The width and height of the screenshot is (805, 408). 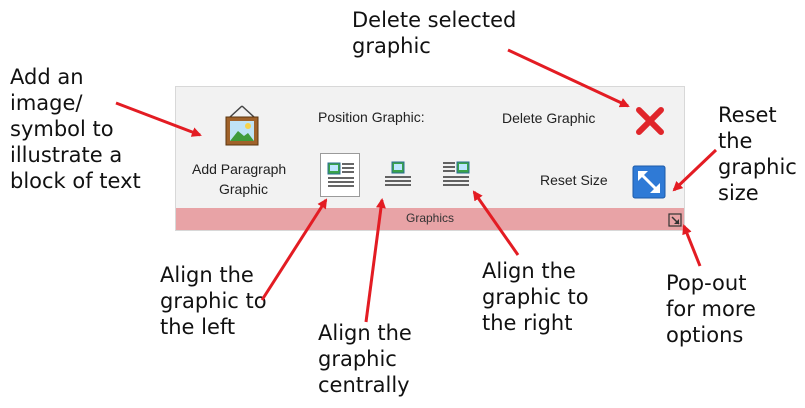 What do you see at coordinates (375, 260) in the screenshot?
I see `arrow-align-center` at bounding box center [375, 260].